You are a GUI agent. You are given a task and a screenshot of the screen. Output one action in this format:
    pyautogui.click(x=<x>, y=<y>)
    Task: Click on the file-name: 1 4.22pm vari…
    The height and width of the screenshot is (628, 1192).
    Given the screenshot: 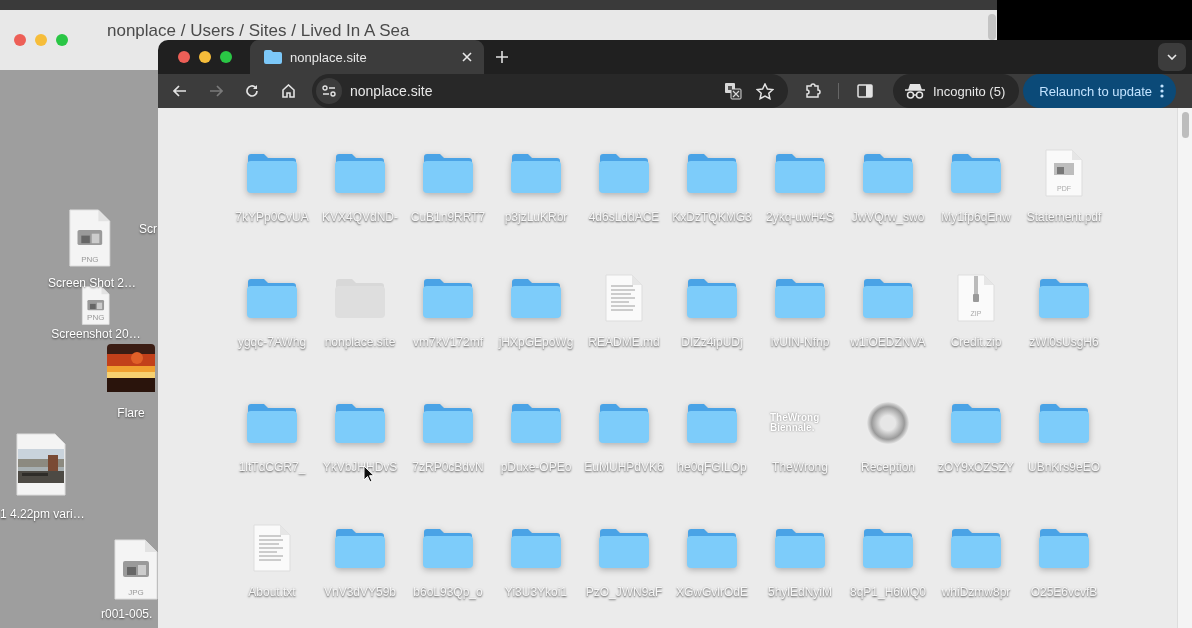 What is the action you would take?
    pyautogui.click(x=42, y=514)
    